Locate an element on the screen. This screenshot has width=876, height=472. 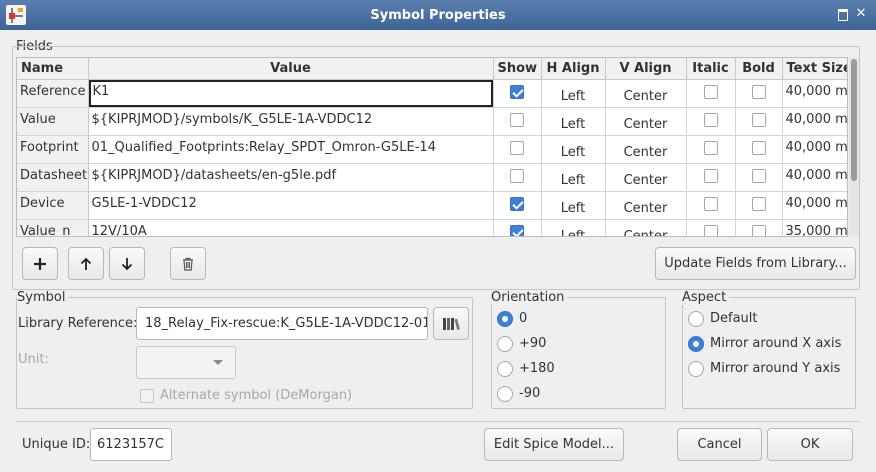
column-header-bold: Bold is located at coordinates (759, 69).